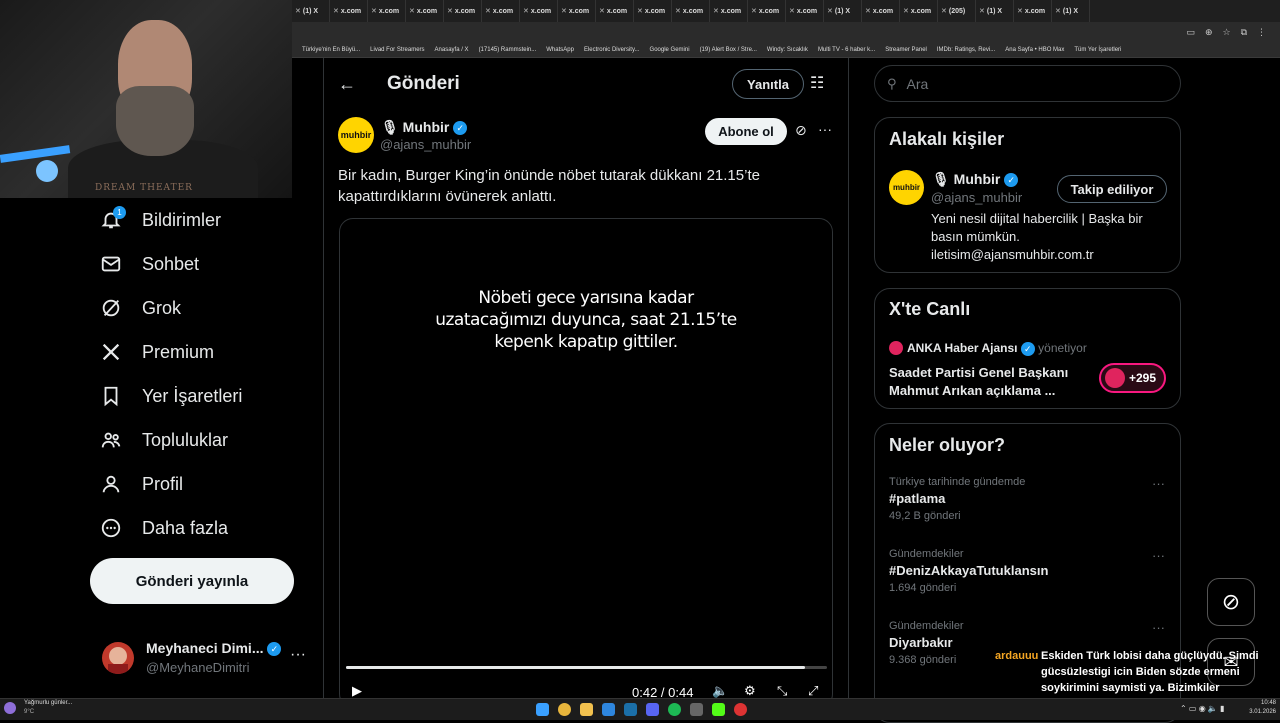 This screenshot has width=1280, height=723. Describe the element at coordinates (192, 581) in the screenshot. I see `post-button: Gönderi yayınla` at that location.